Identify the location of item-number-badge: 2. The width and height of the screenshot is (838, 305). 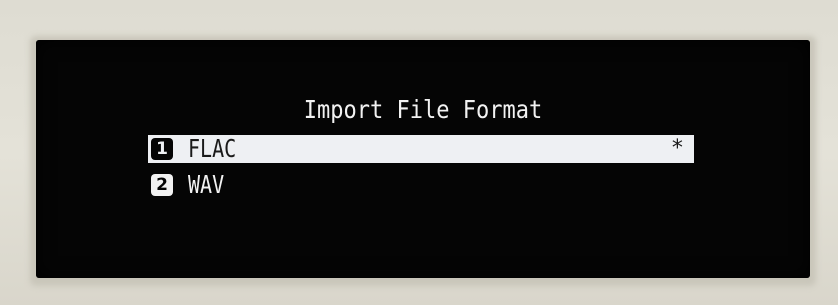
(162, 185).